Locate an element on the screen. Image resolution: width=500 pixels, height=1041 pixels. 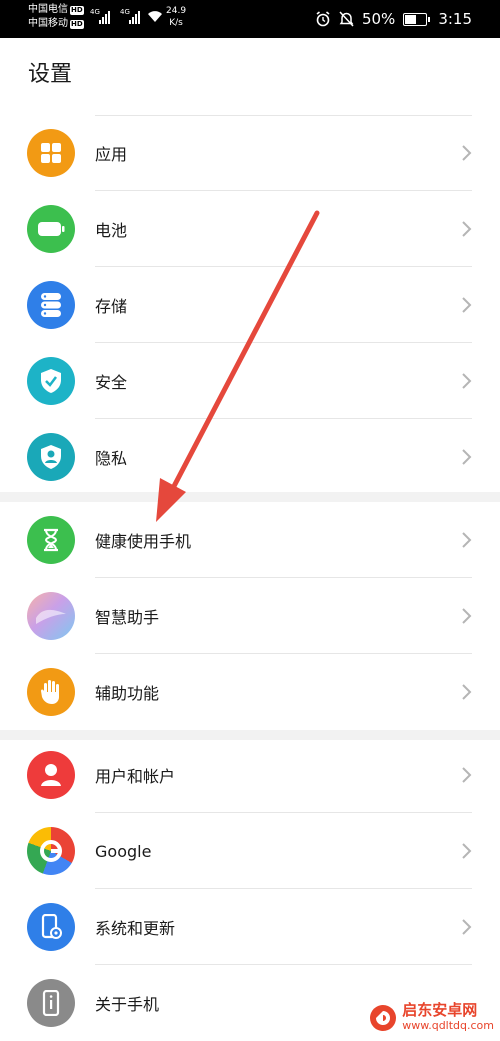
clock: 3:15 is located at coordinates (455, 19).